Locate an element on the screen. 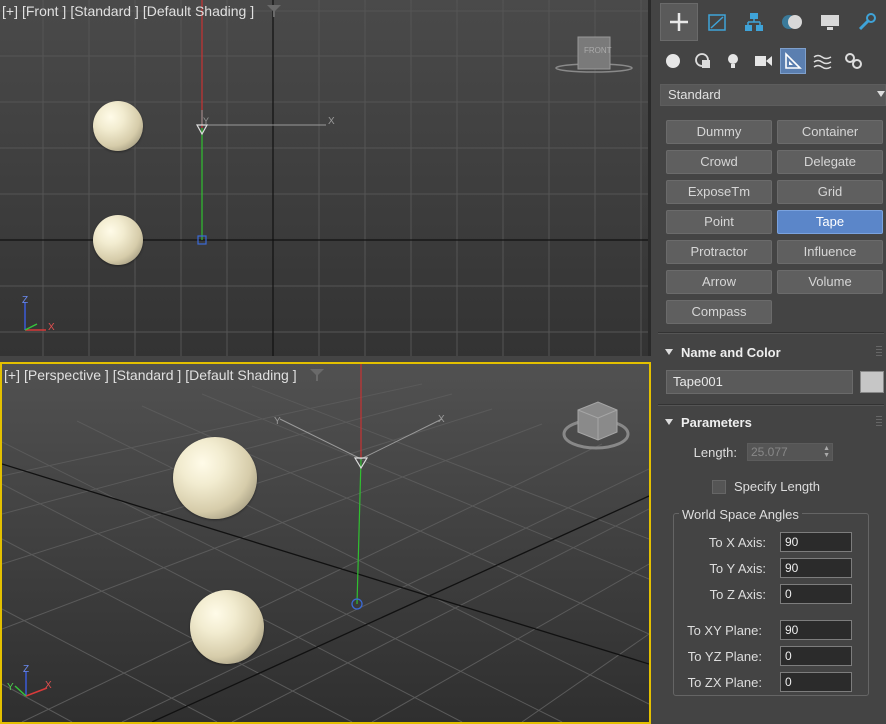  to-yz-plane-field: 0 is located at coordinates (816, 656).